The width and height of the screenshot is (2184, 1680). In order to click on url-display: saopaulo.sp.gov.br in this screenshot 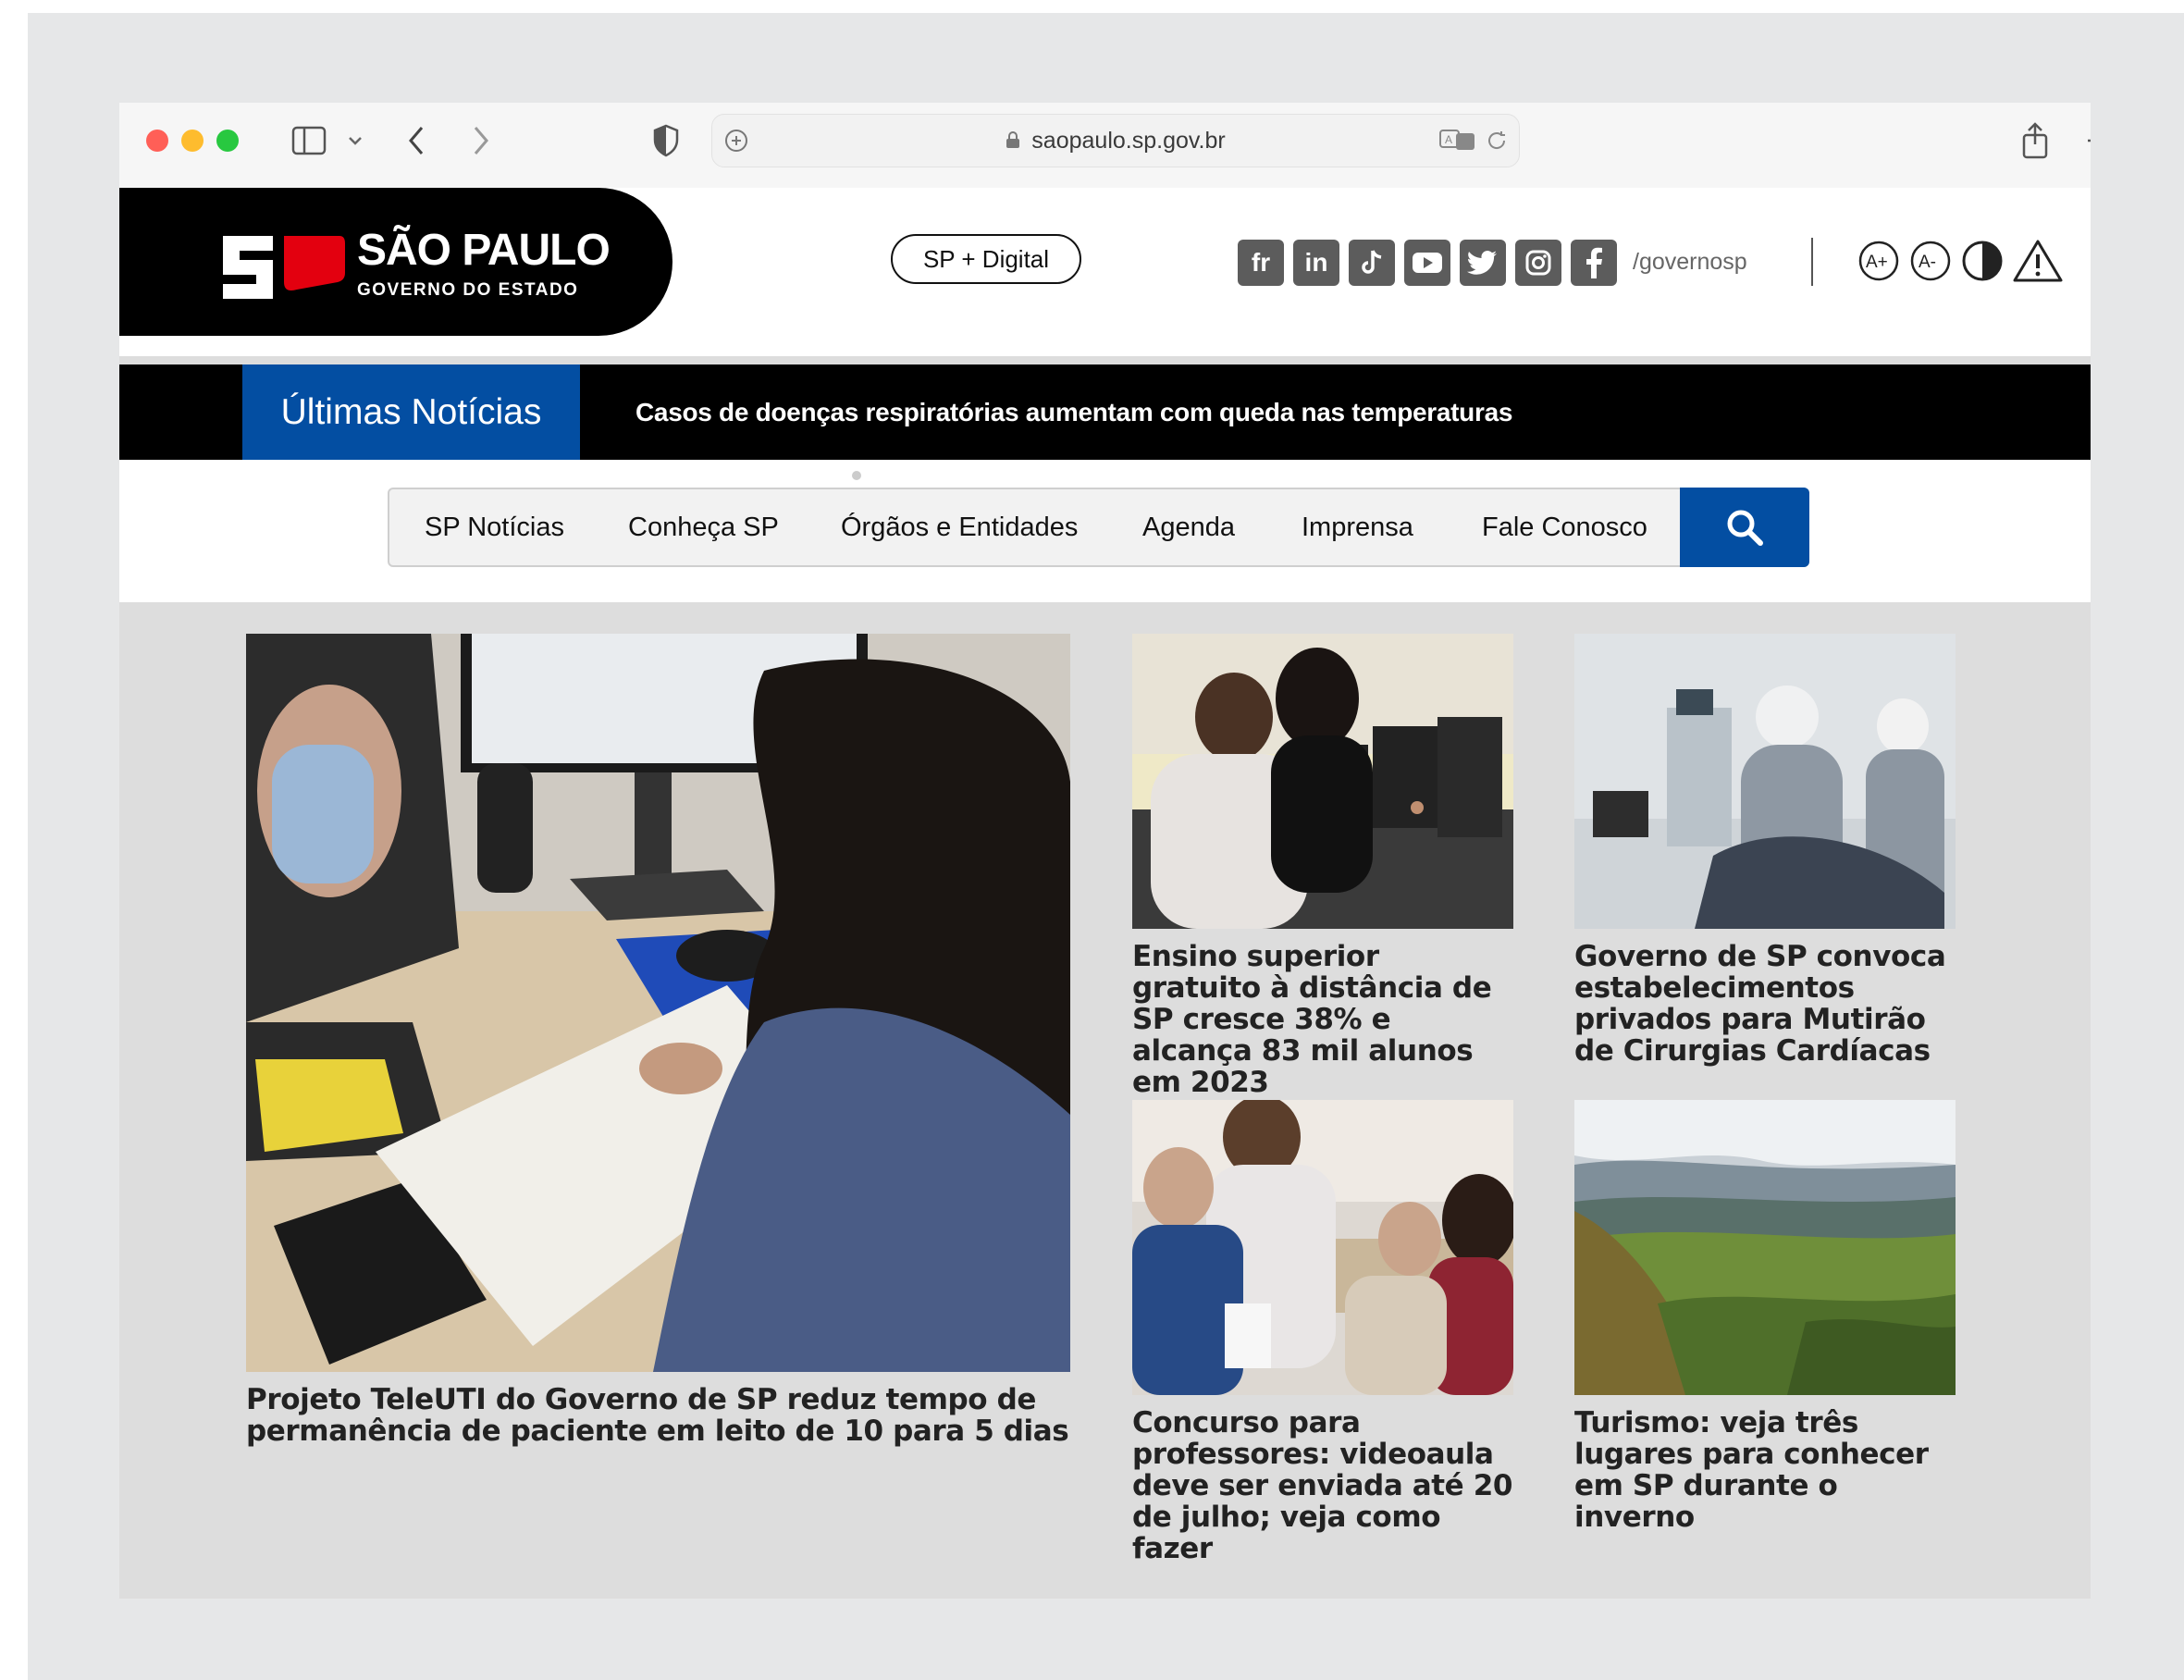, I will do `click(1115, 141)`.